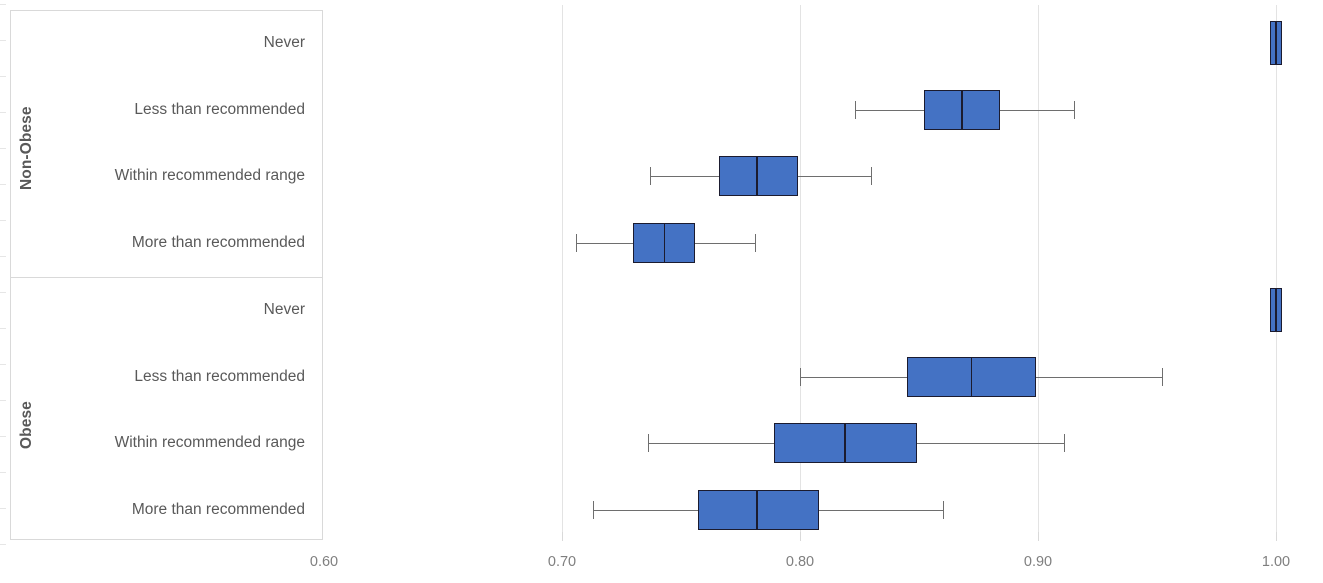 This screenshot has width=1323, height=583. What do you see at coordinates (800, 536) in the screenshot?
I see `axis-tick-0.80` at bounding box center [800, 536].